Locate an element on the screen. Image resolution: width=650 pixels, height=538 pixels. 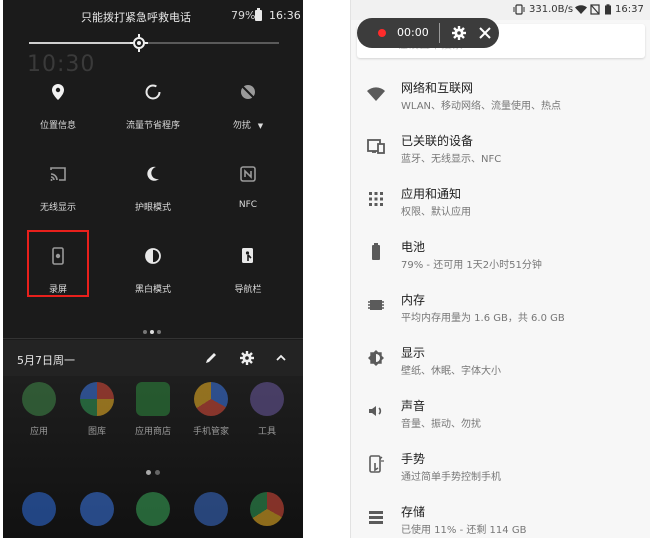
edit-icon is located at coordinates (211, 358).